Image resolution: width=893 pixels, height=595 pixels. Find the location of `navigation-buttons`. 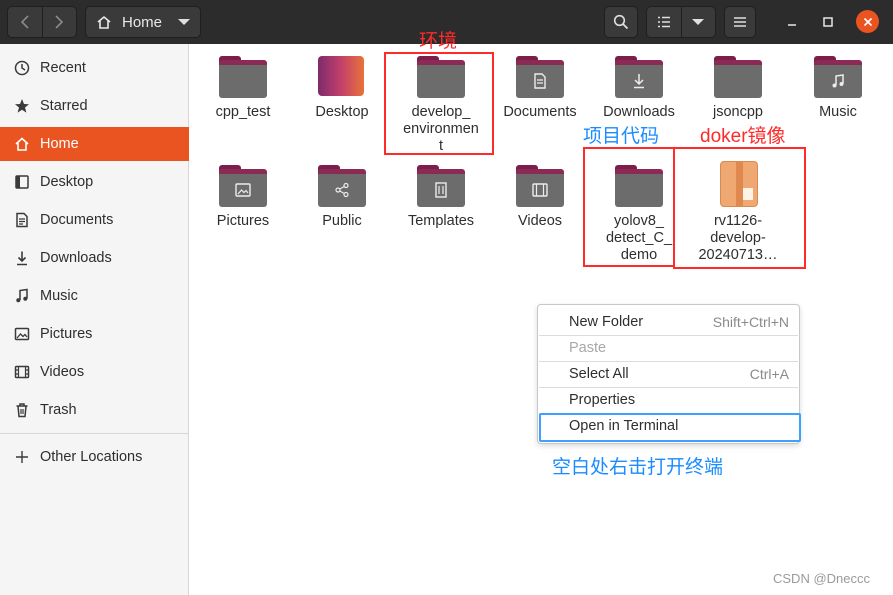

navigation-buttons is located at coordinates (42, 22).